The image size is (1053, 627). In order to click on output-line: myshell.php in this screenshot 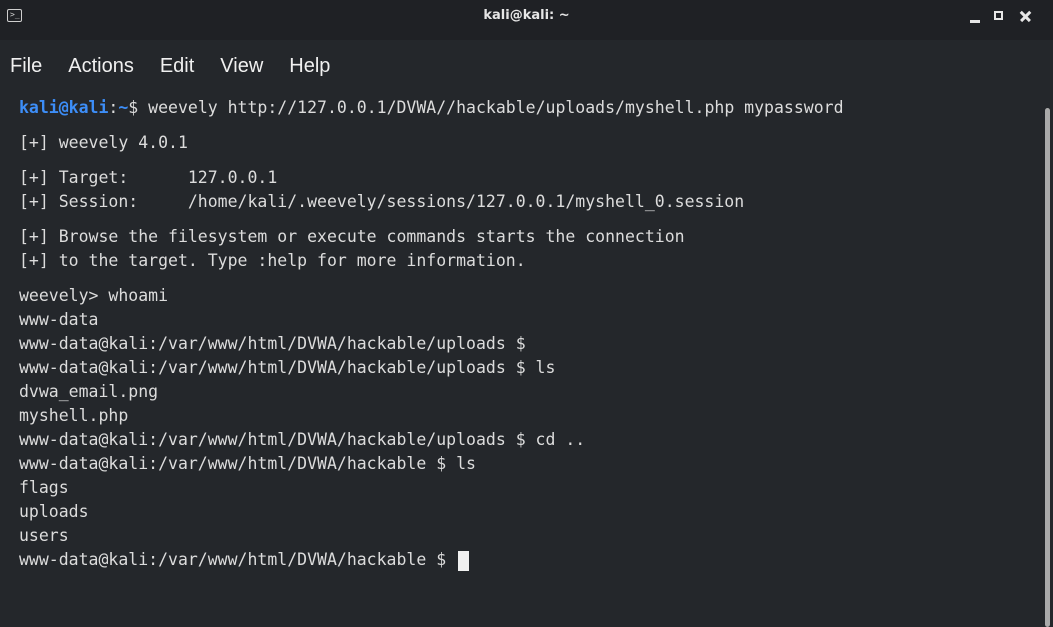, I will do `click(74, 415)`.